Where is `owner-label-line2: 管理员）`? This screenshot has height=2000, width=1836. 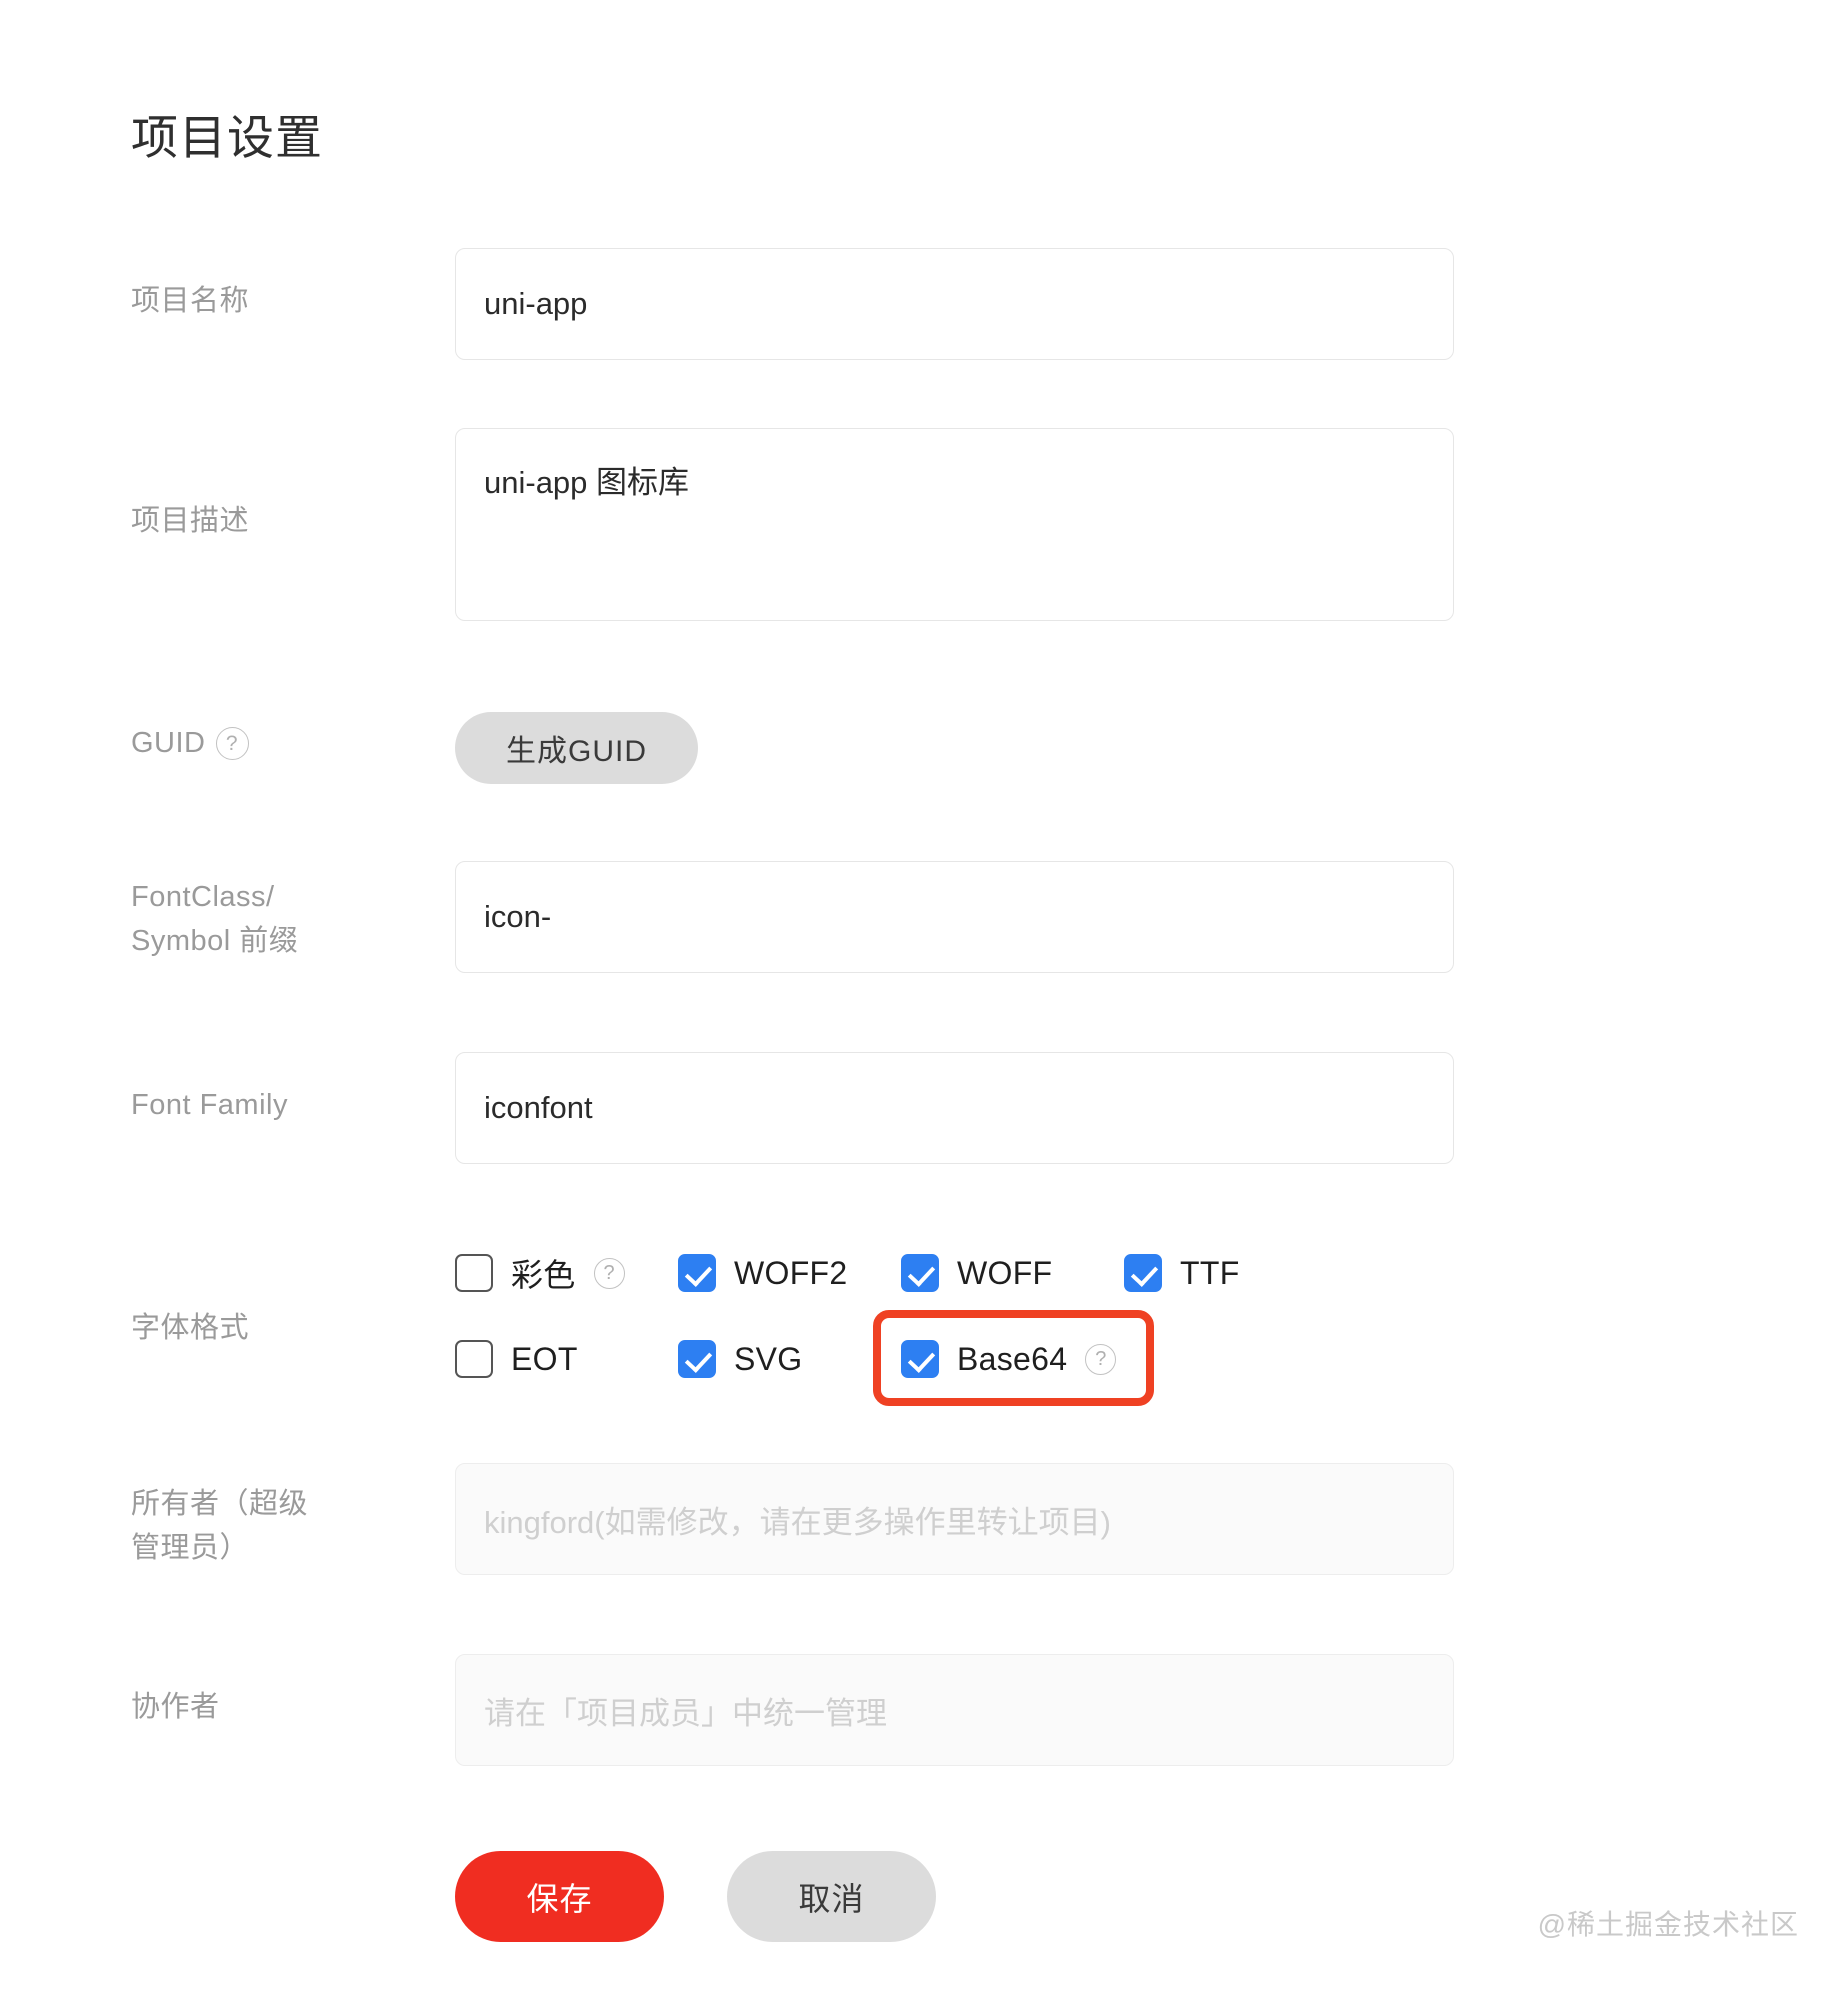 owner-label-line2: 管理员） is located at coordinates (190, 1547).